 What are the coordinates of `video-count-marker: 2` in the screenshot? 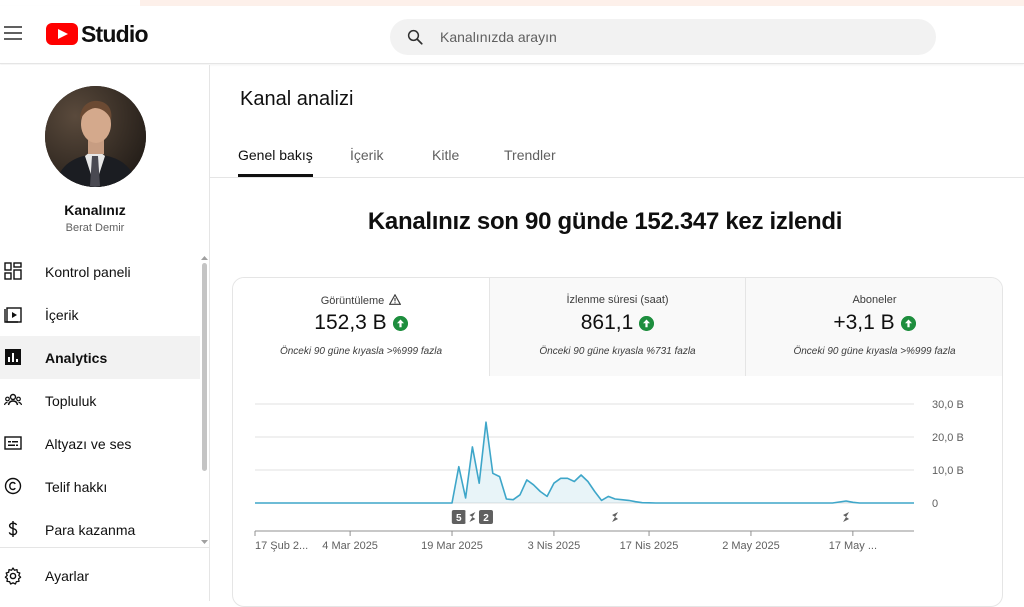 It's located at (485, 517).